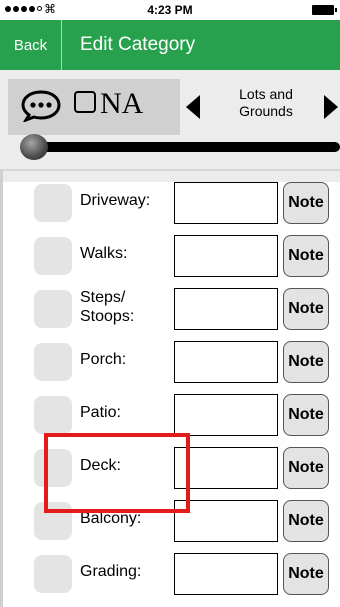 This screenshot has height=607, width=340. I want to click on status-bar: ⌘ 4:23 PM, so click(170, 10).